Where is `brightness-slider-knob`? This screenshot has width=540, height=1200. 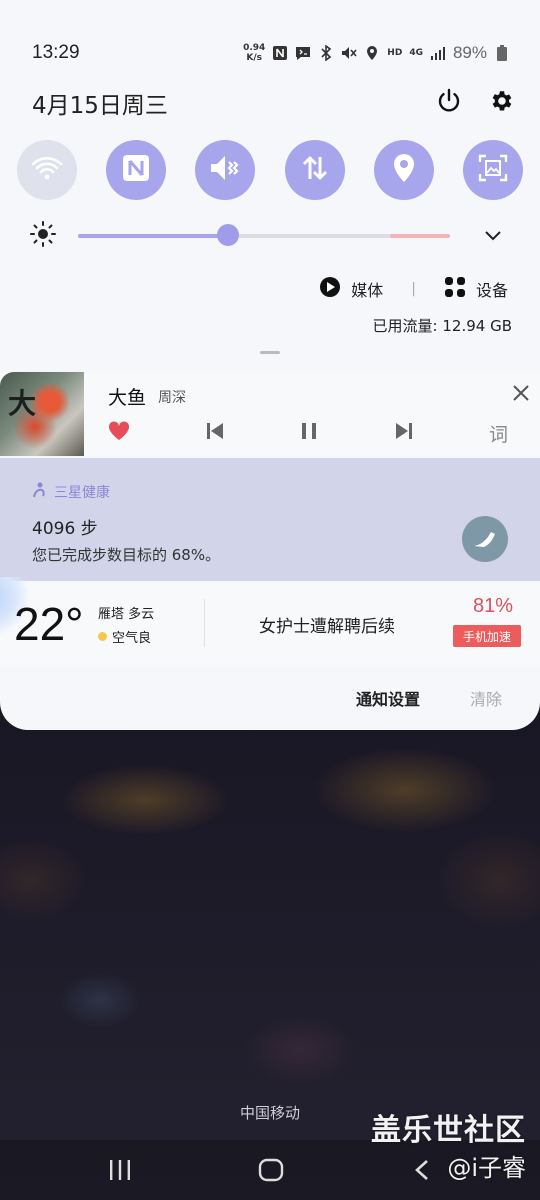
brightness-slider-knob is located at coordinates (228, 235).